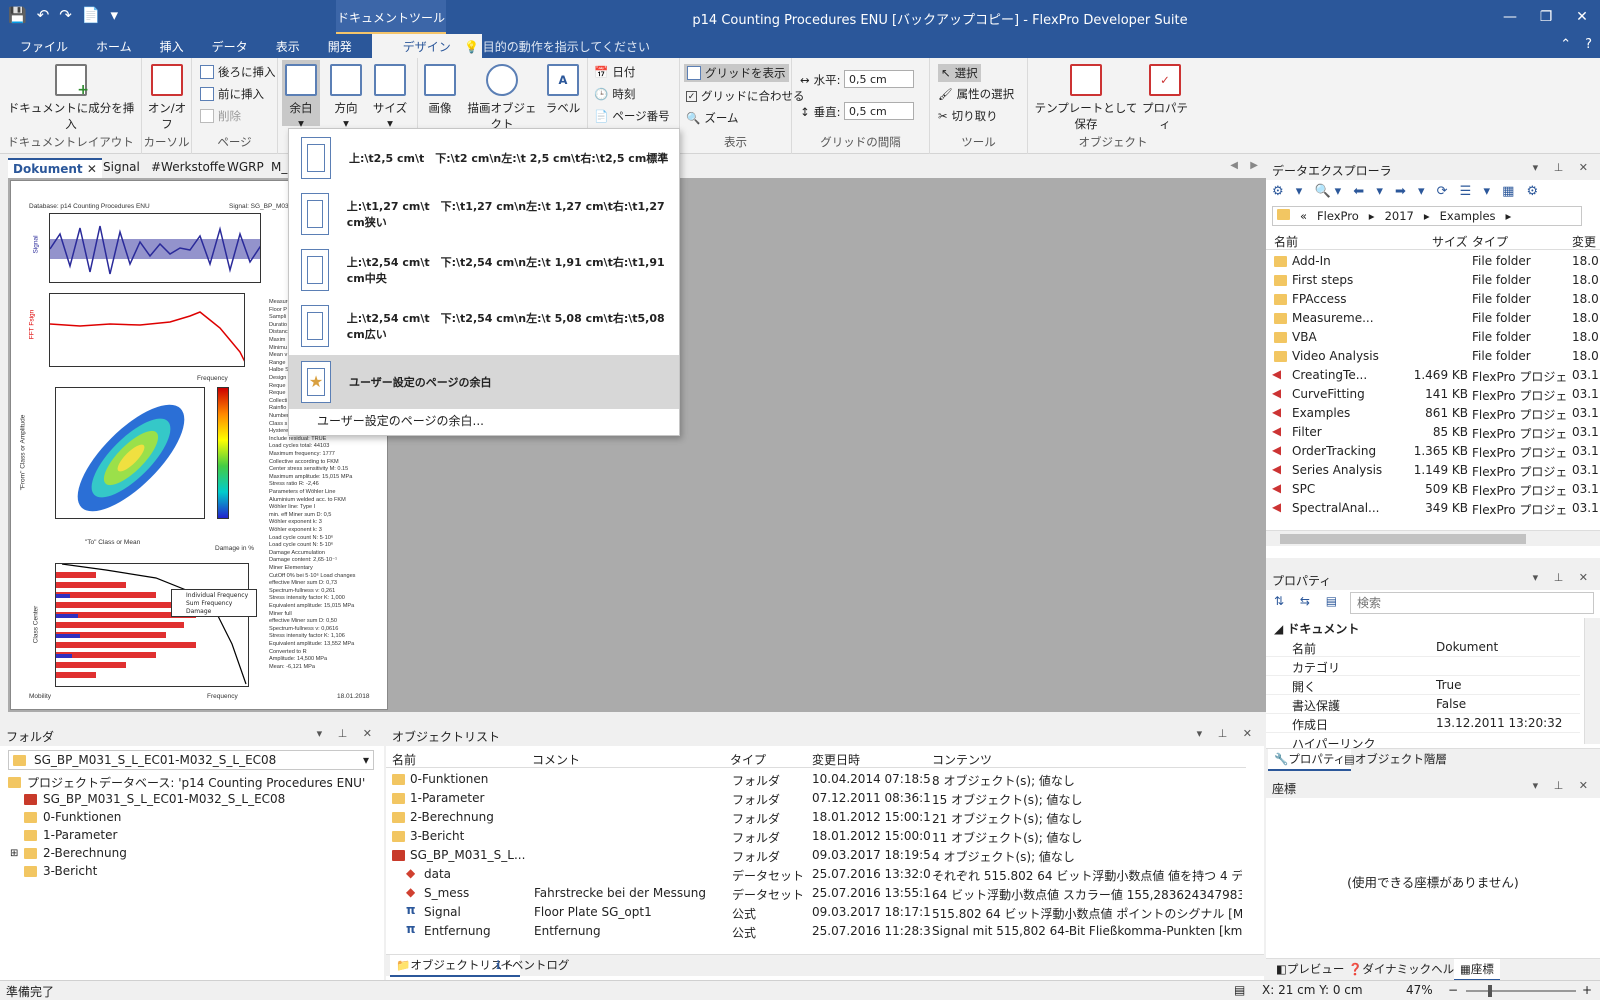 The image size is (1600, 1000). I want to click on zoom-in-icon: +, so click(1587, 990).